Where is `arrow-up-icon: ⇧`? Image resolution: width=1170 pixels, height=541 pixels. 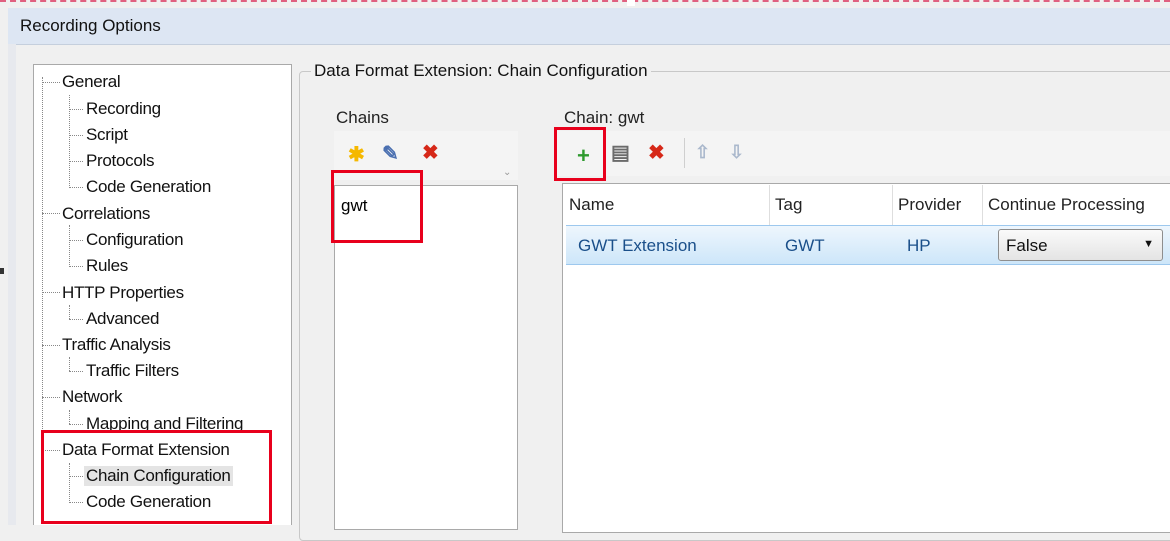 arrow-up-icon: ⇧ is located at coordinates (702, 152).